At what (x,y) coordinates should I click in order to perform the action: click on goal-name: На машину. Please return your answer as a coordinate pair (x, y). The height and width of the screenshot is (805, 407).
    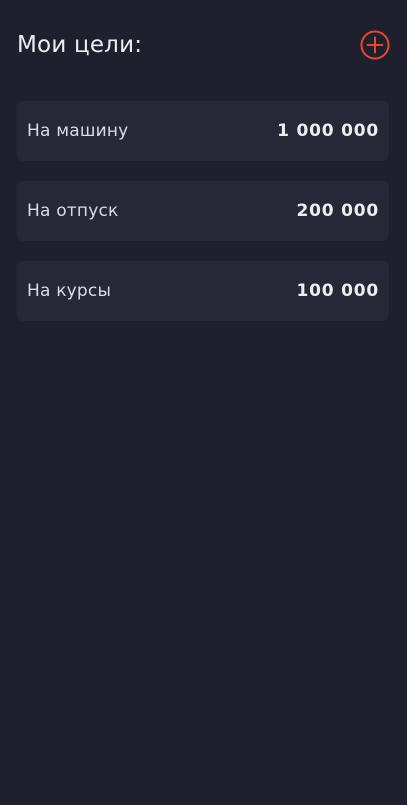
    Looking at the image, I should click on (78, 131).